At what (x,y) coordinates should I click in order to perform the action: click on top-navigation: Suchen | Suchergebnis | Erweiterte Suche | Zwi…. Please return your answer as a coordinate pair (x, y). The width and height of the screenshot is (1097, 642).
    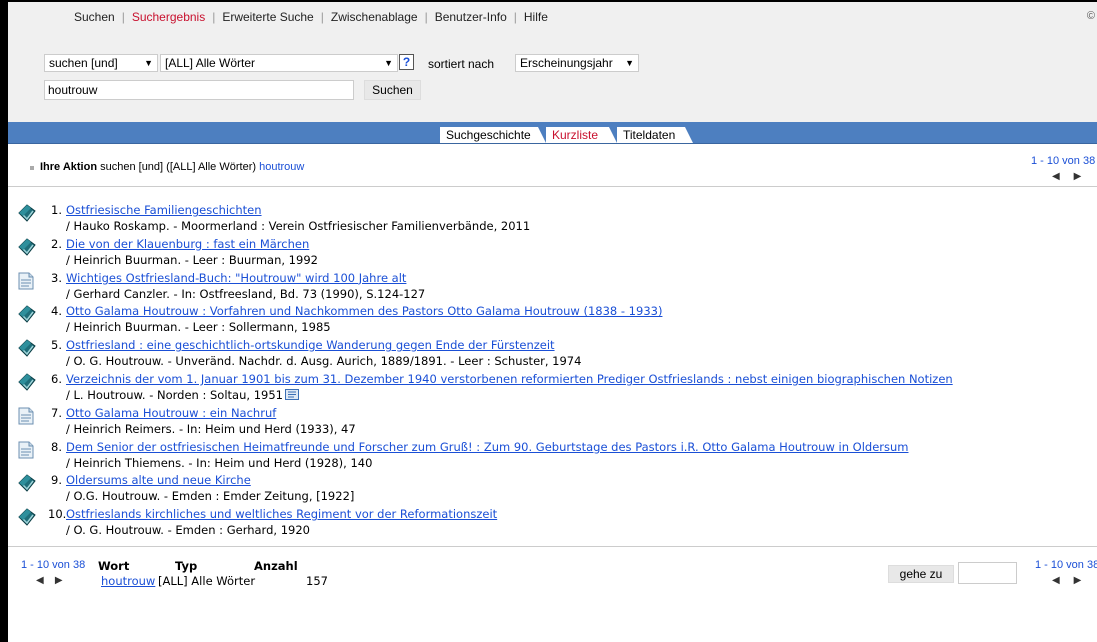
    Looking at the image, I should click on (311, 17).